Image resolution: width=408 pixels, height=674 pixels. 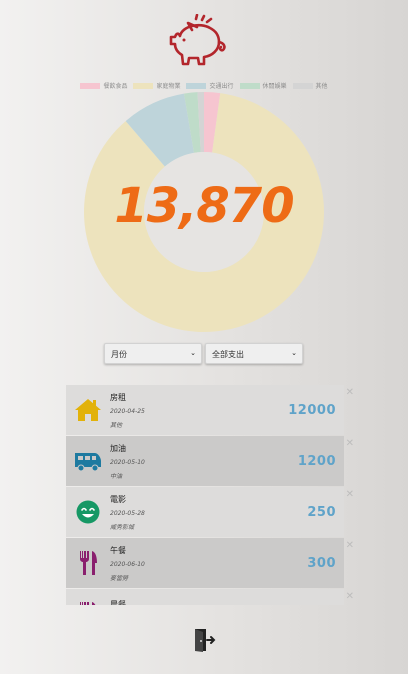 I want to click on record-info: 房租 2020-04-25 其他, so click(x=199, y=410).